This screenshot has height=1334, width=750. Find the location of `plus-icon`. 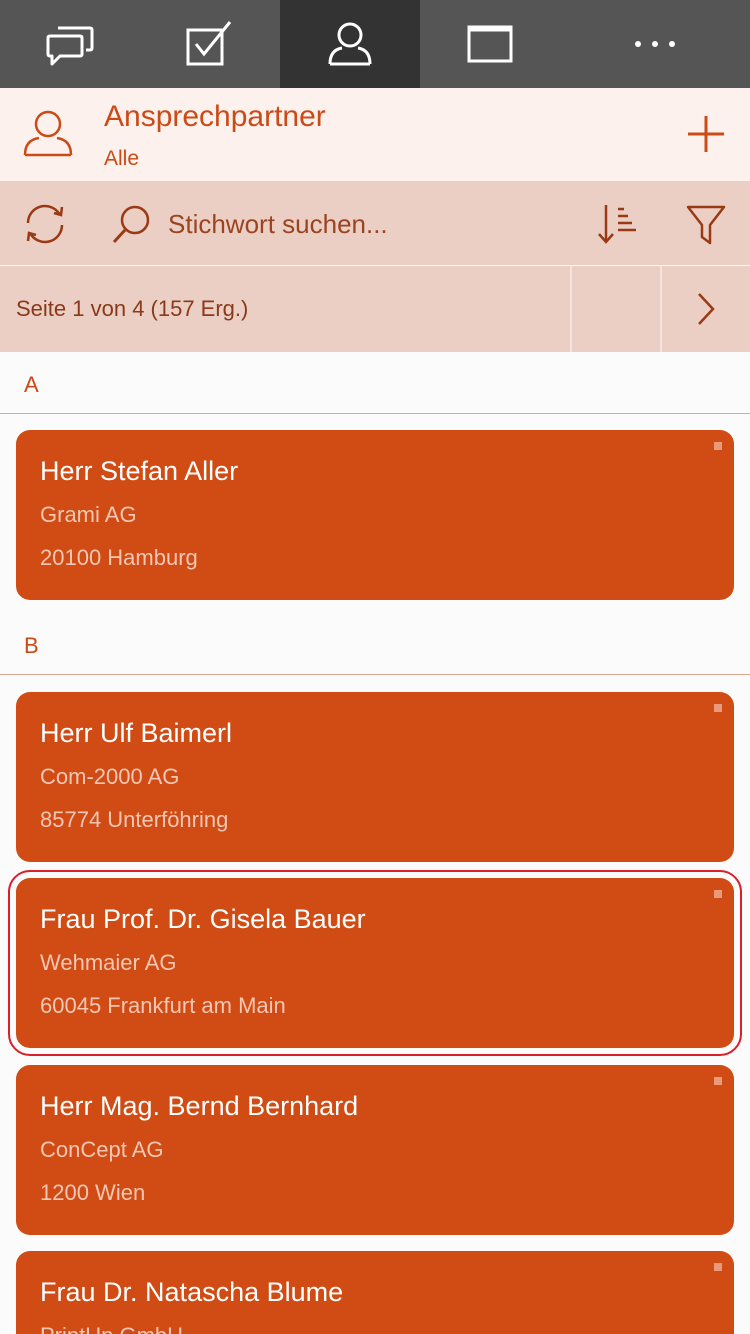

plus-icon is located at coordinates (706, 134).